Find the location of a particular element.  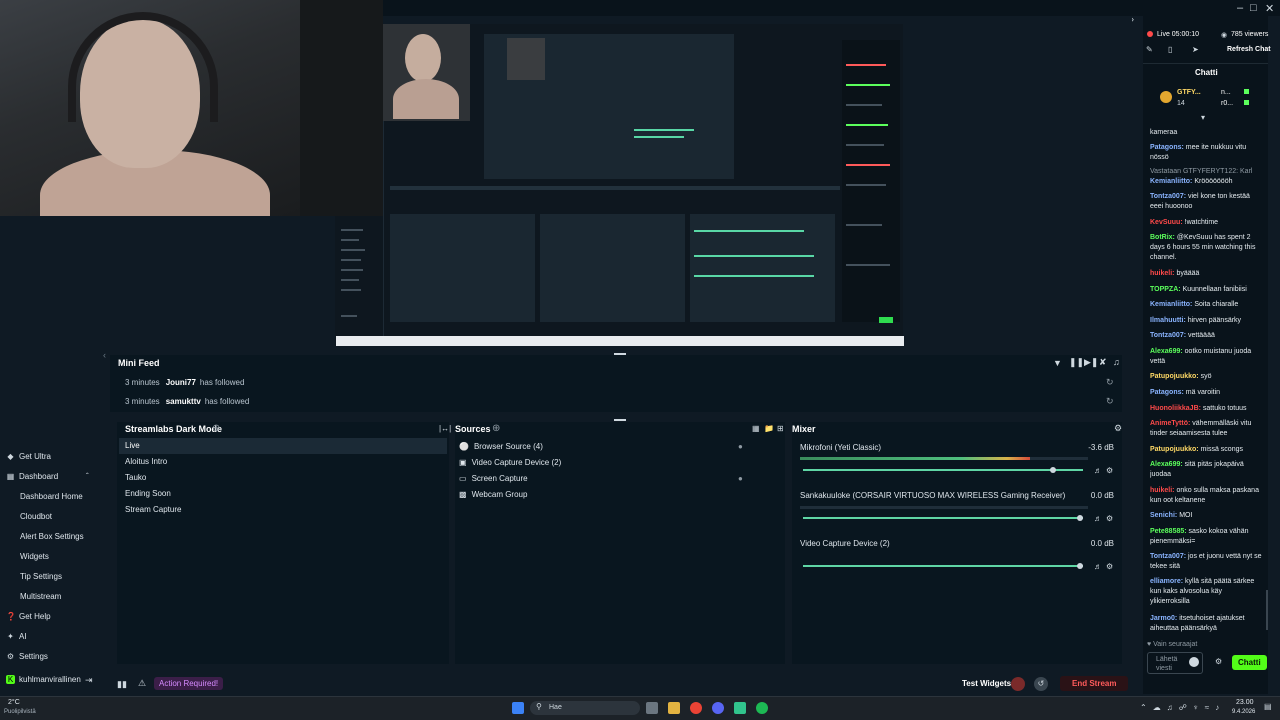

sidebar-item-get-help: ❓ Get Help is located at coordinates (28, 616).